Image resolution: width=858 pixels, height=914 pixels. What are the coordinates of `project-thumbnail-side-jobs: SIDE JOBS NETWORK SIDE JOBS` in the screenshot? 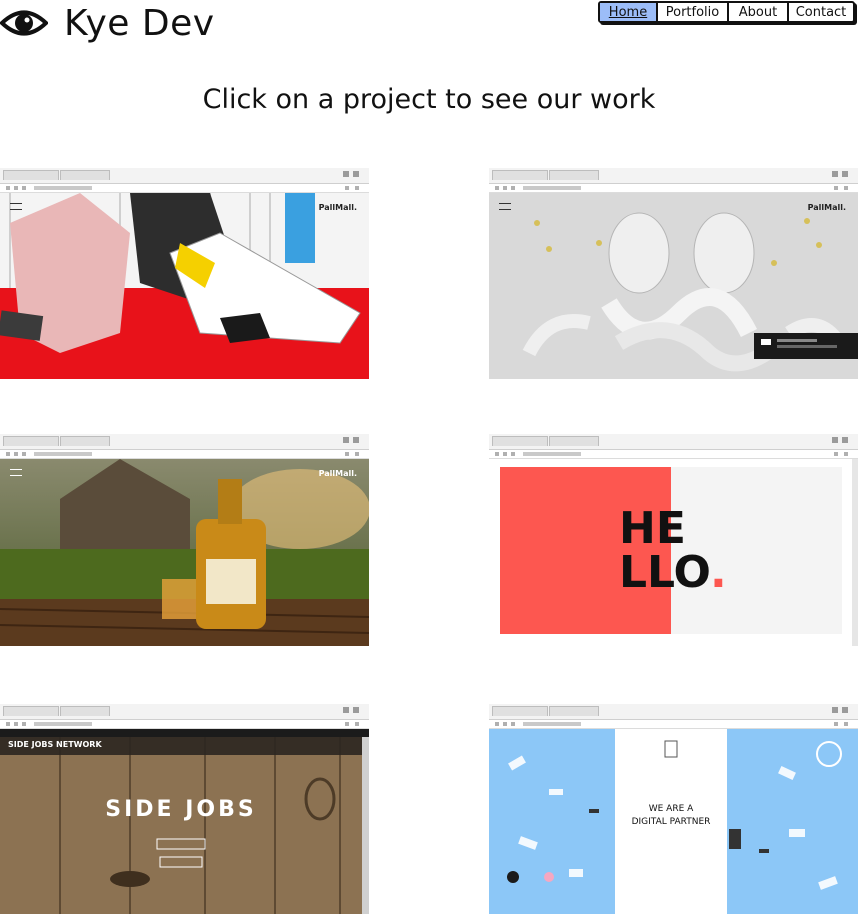 It's located at (184, 809).